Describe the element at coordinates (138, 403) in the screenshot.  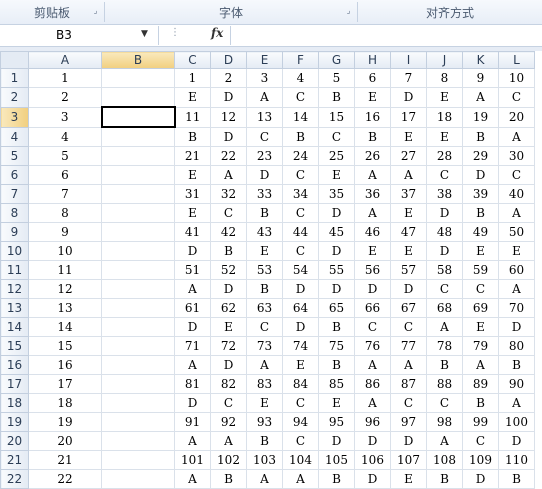
I see `cell-b18` at that location.